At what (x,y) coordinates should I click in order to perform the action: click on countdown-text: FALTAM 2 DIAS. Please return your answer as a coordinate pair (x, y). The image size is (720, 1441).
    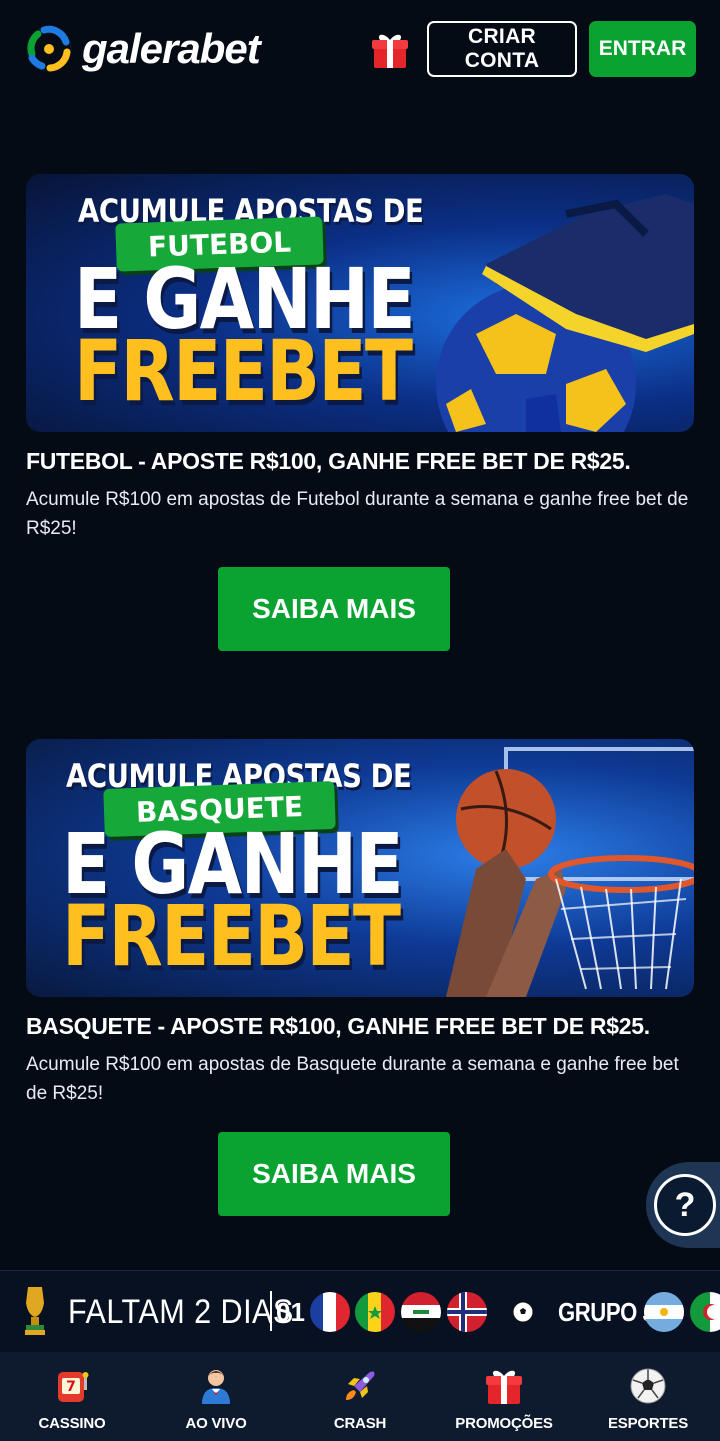
    Looking at the image, I should click on (181, 1312).